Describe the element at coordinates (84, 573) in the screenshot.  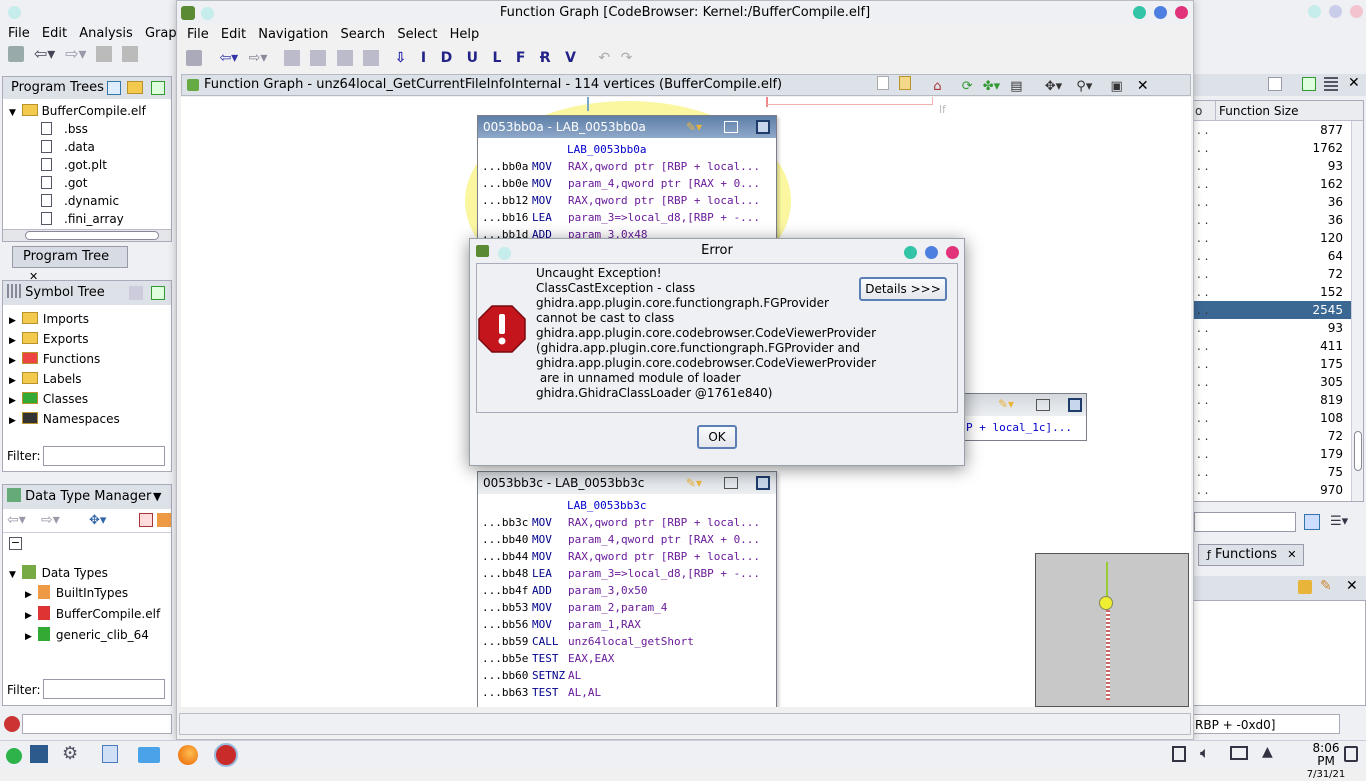
I see `dtm-root: ▼ Data Types` at that location.